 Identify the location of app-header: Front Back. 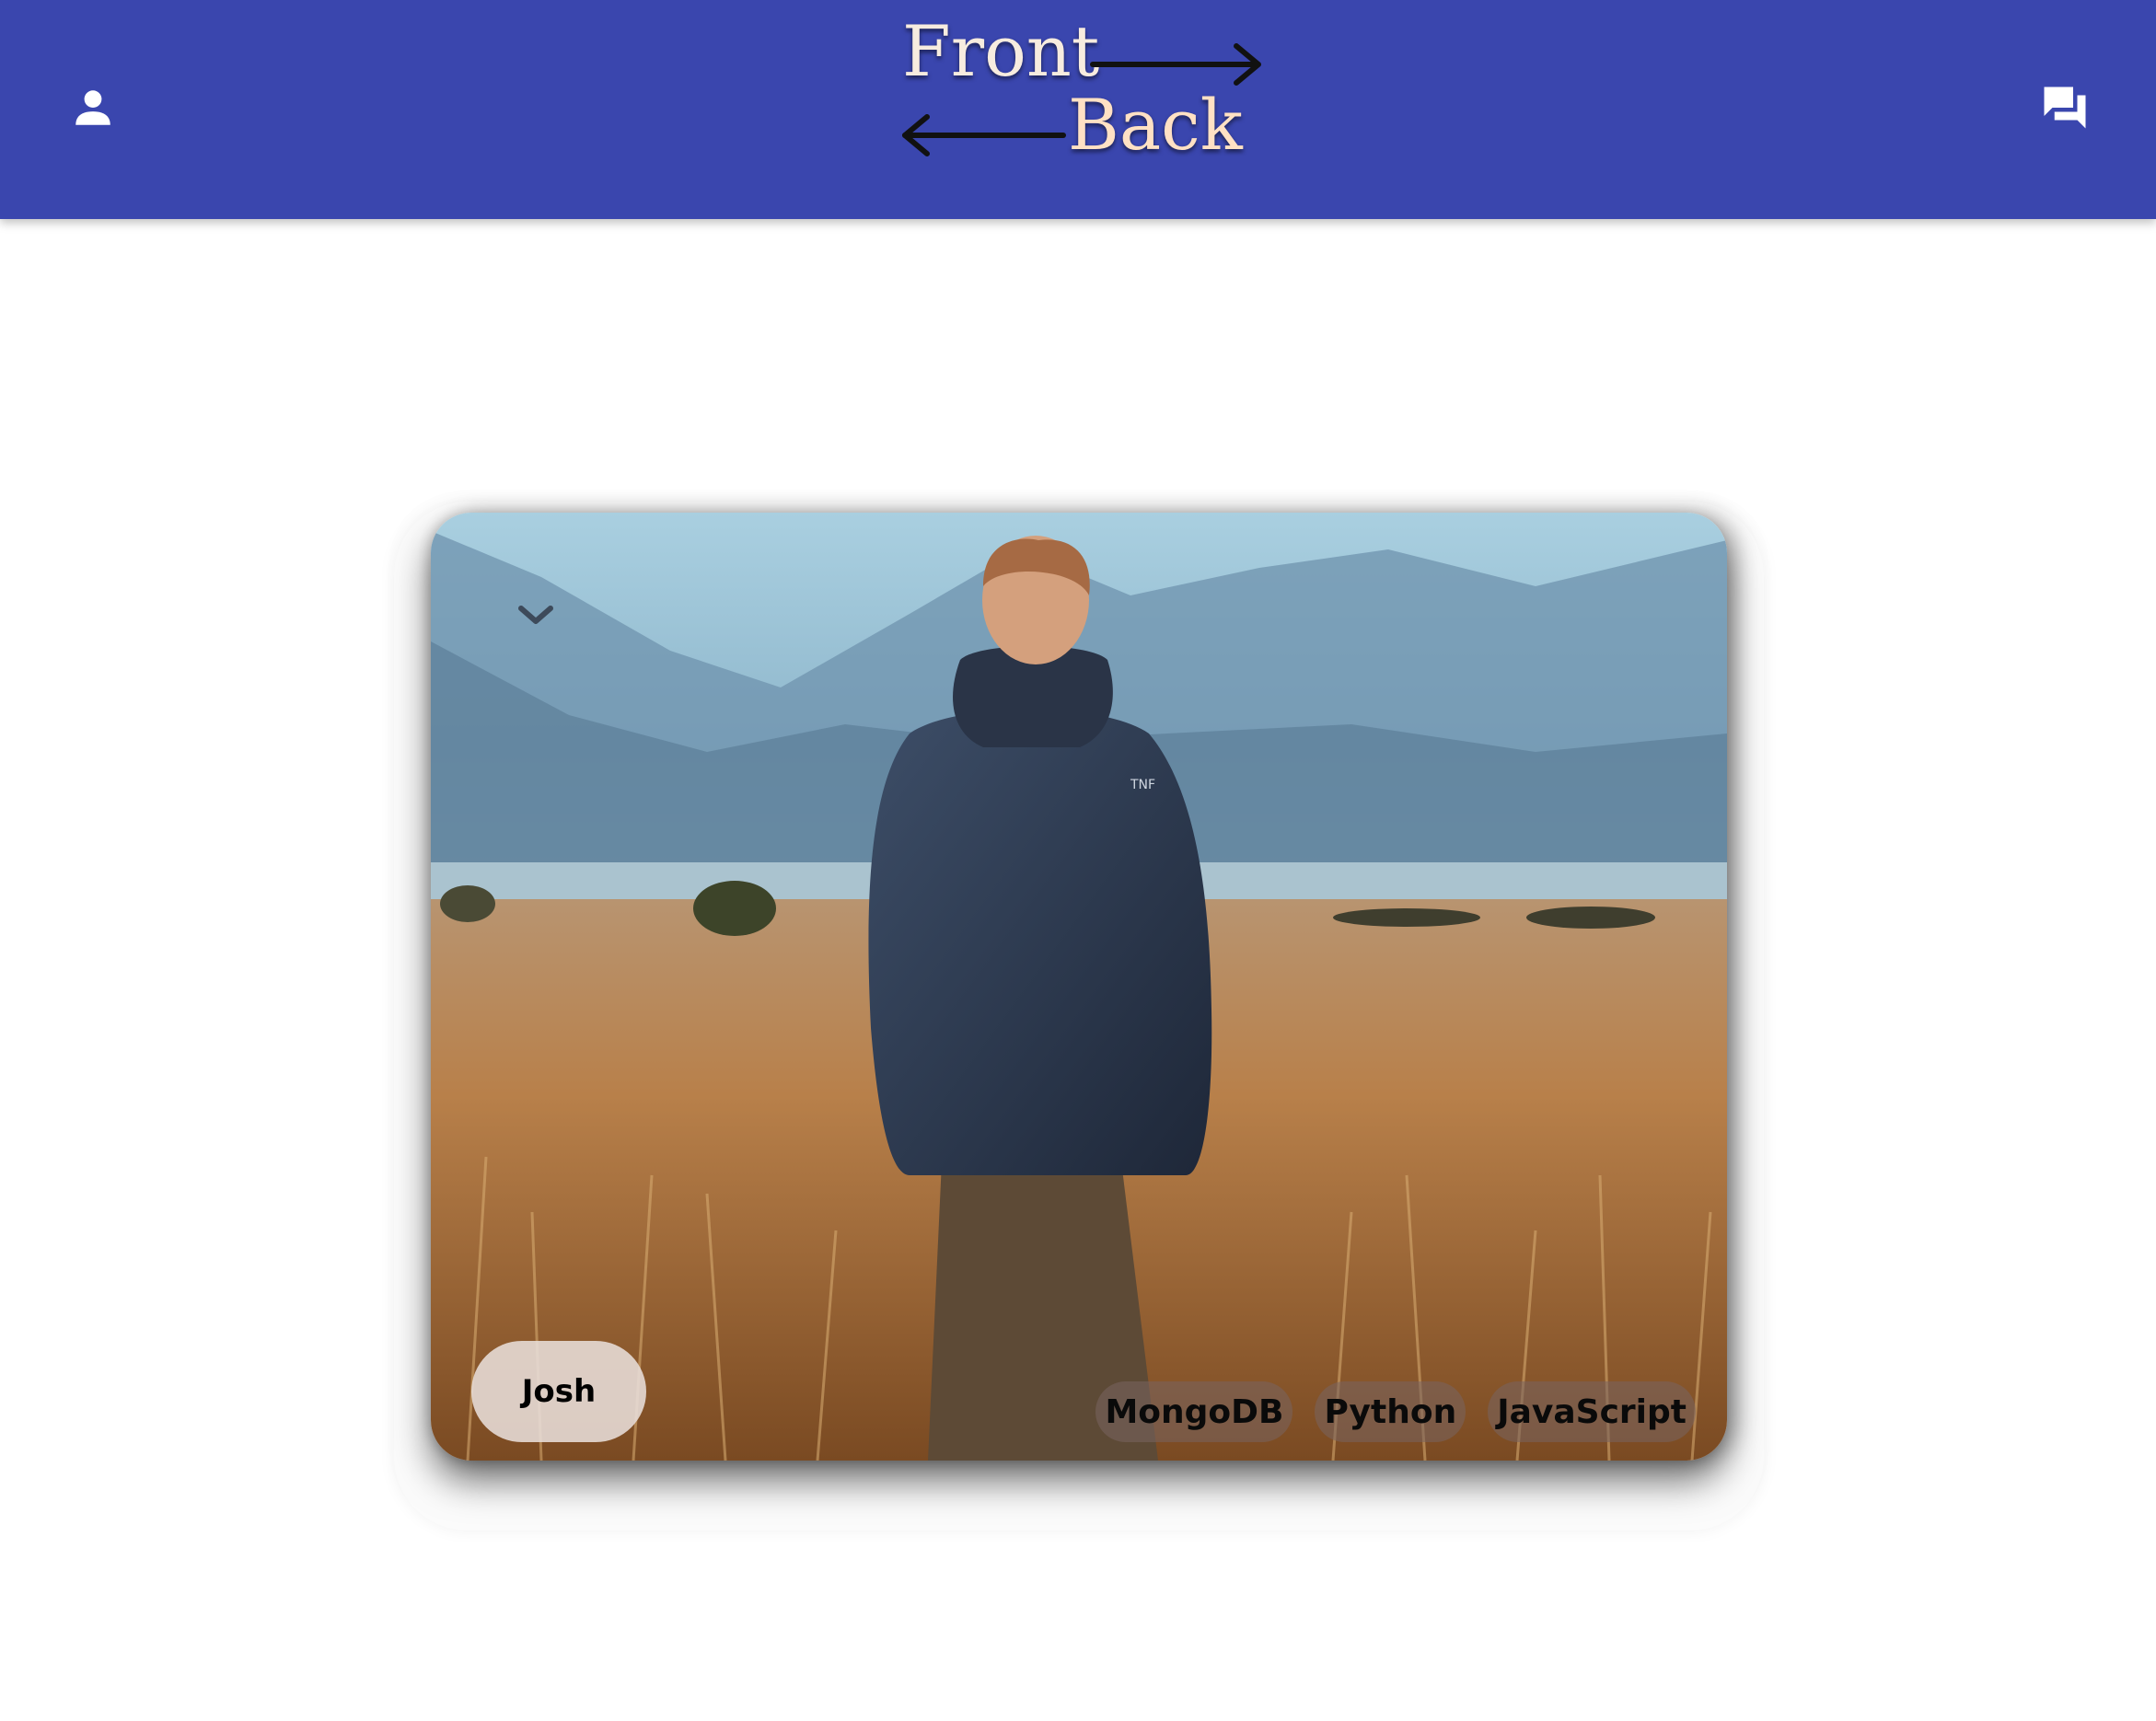
(1078, 109).